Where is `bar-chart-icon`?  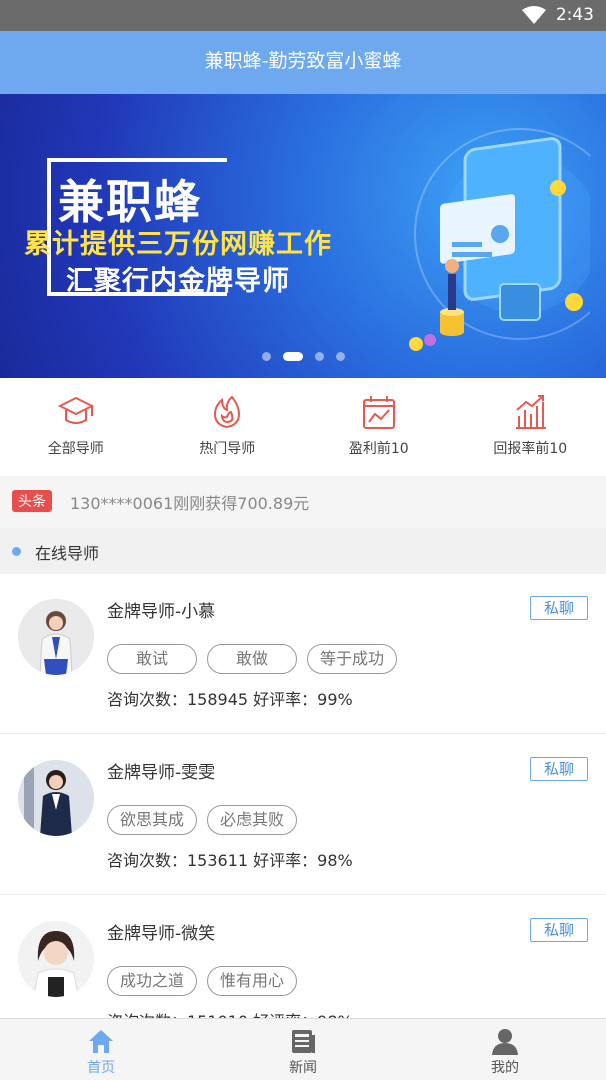
bar-chart-icon is located at coordinates (531, 412).